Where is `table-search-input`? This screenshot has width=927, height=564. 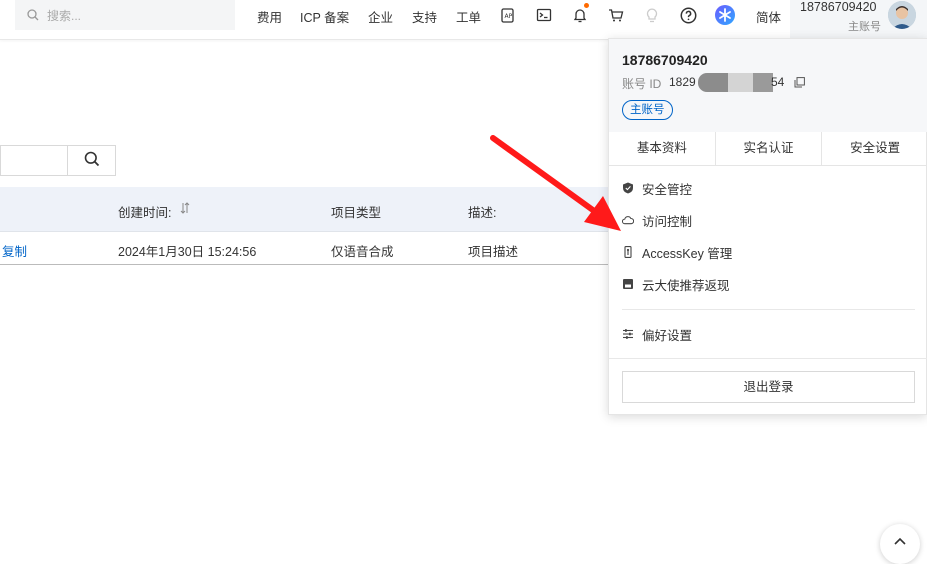 table-search-input is located at coordinates (33, 160).